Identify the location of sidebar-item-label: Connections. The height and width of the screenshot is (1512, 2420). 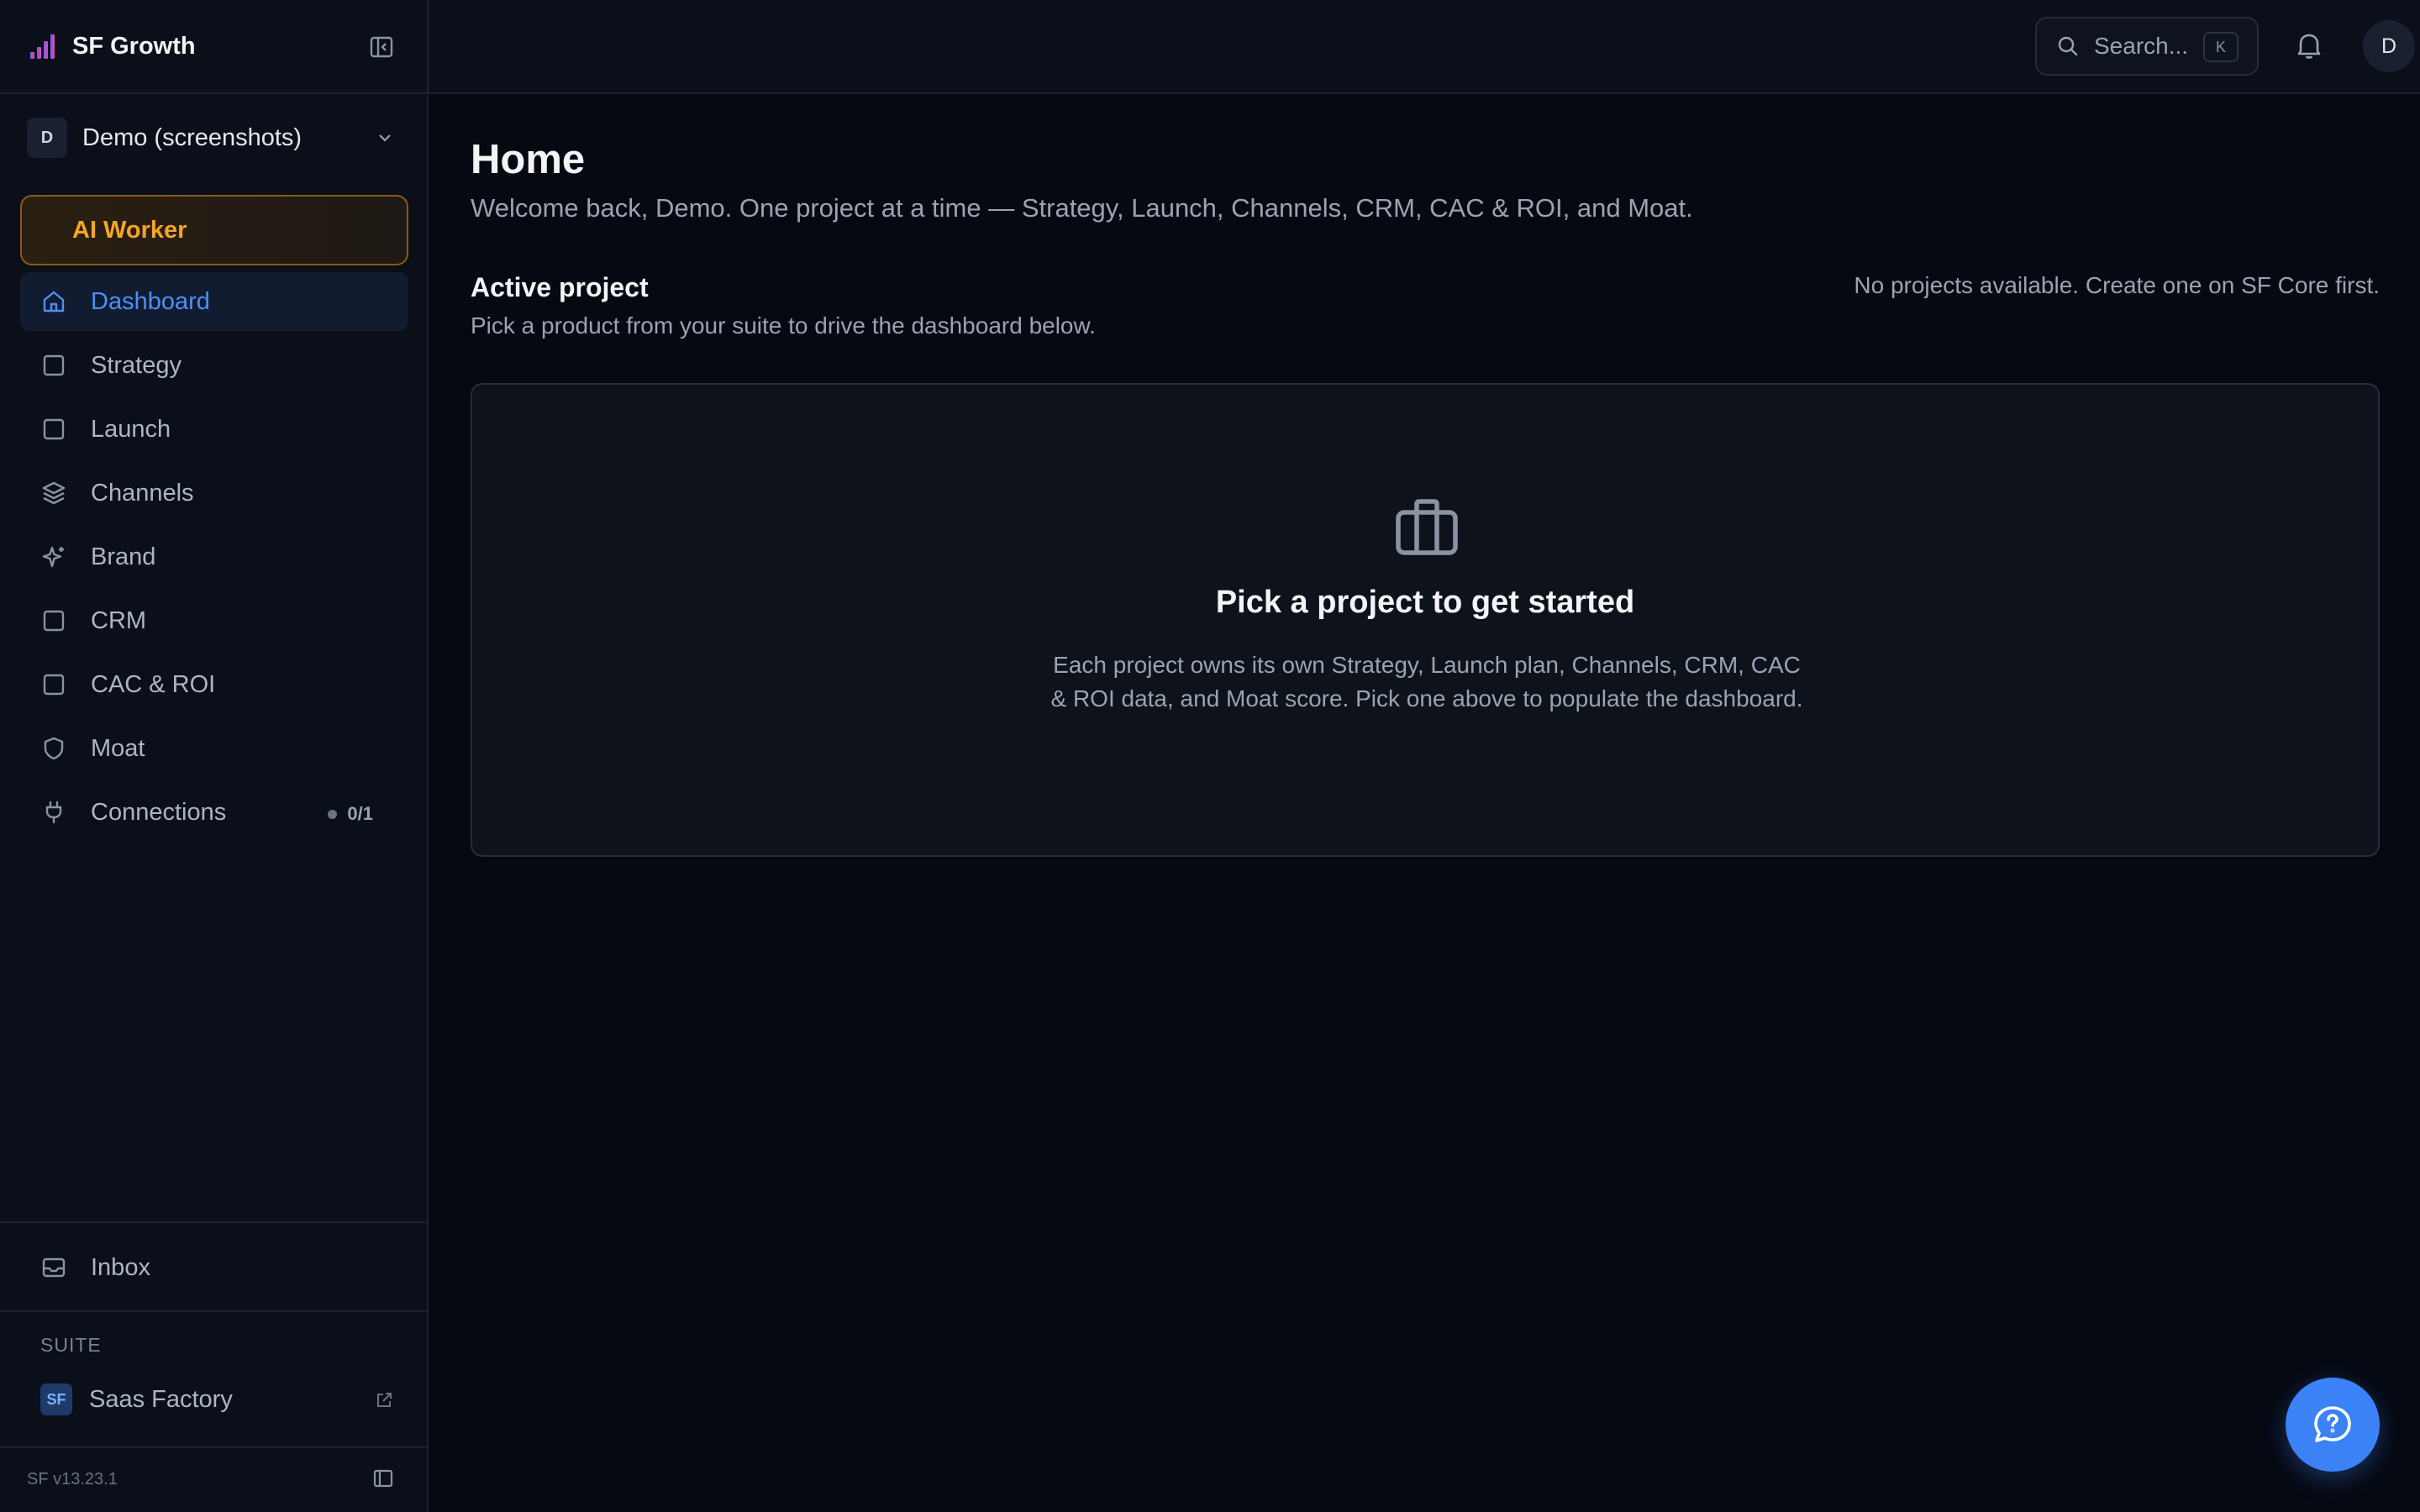
(159, 812).